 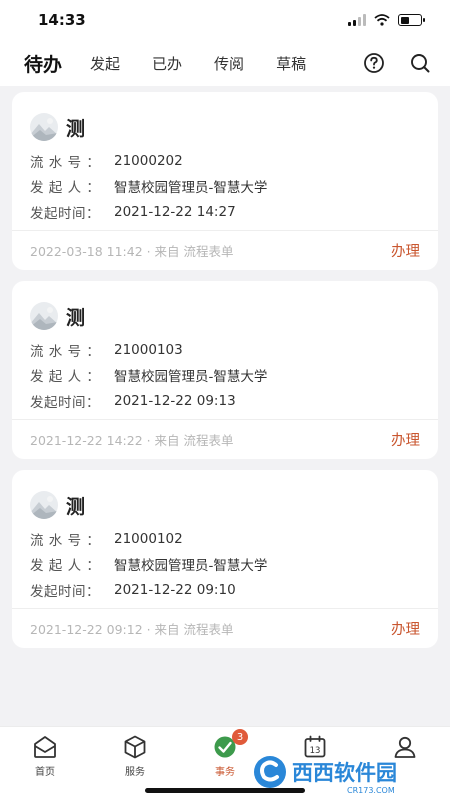 I want to click on serial-row: 流 水 号 ： 21000202, so click(x=225, y=161).